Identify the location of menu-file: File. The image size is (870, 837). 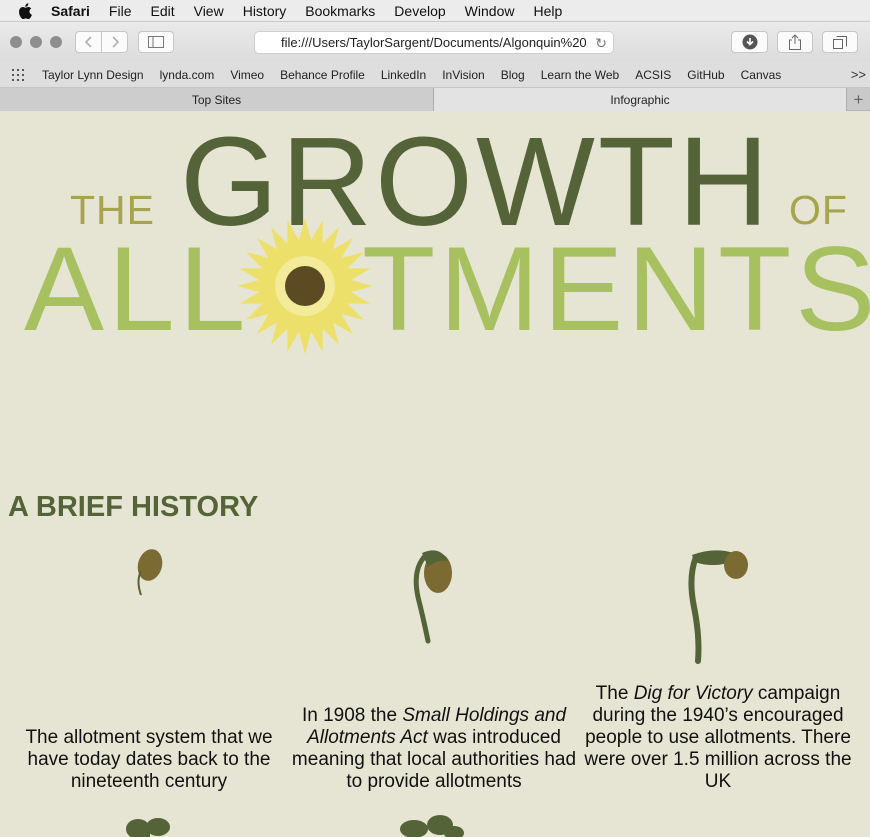
(120, 11).